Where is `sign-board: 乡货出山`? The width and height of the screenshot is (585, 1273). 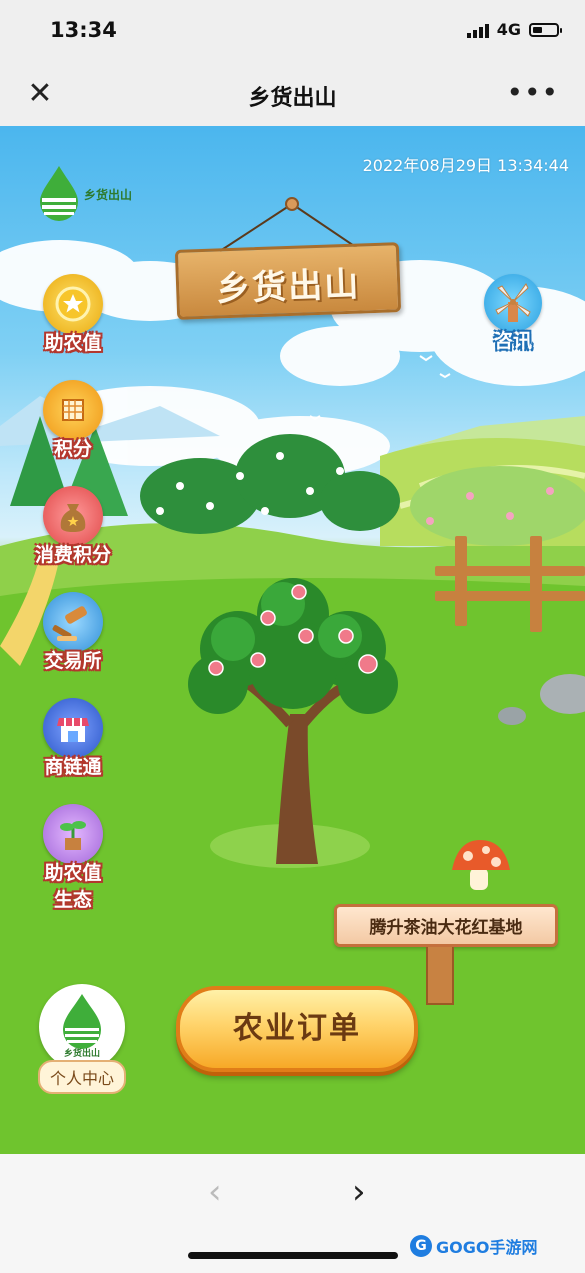 sign-board: 乡货出山 is located at coordinates (288, 281).